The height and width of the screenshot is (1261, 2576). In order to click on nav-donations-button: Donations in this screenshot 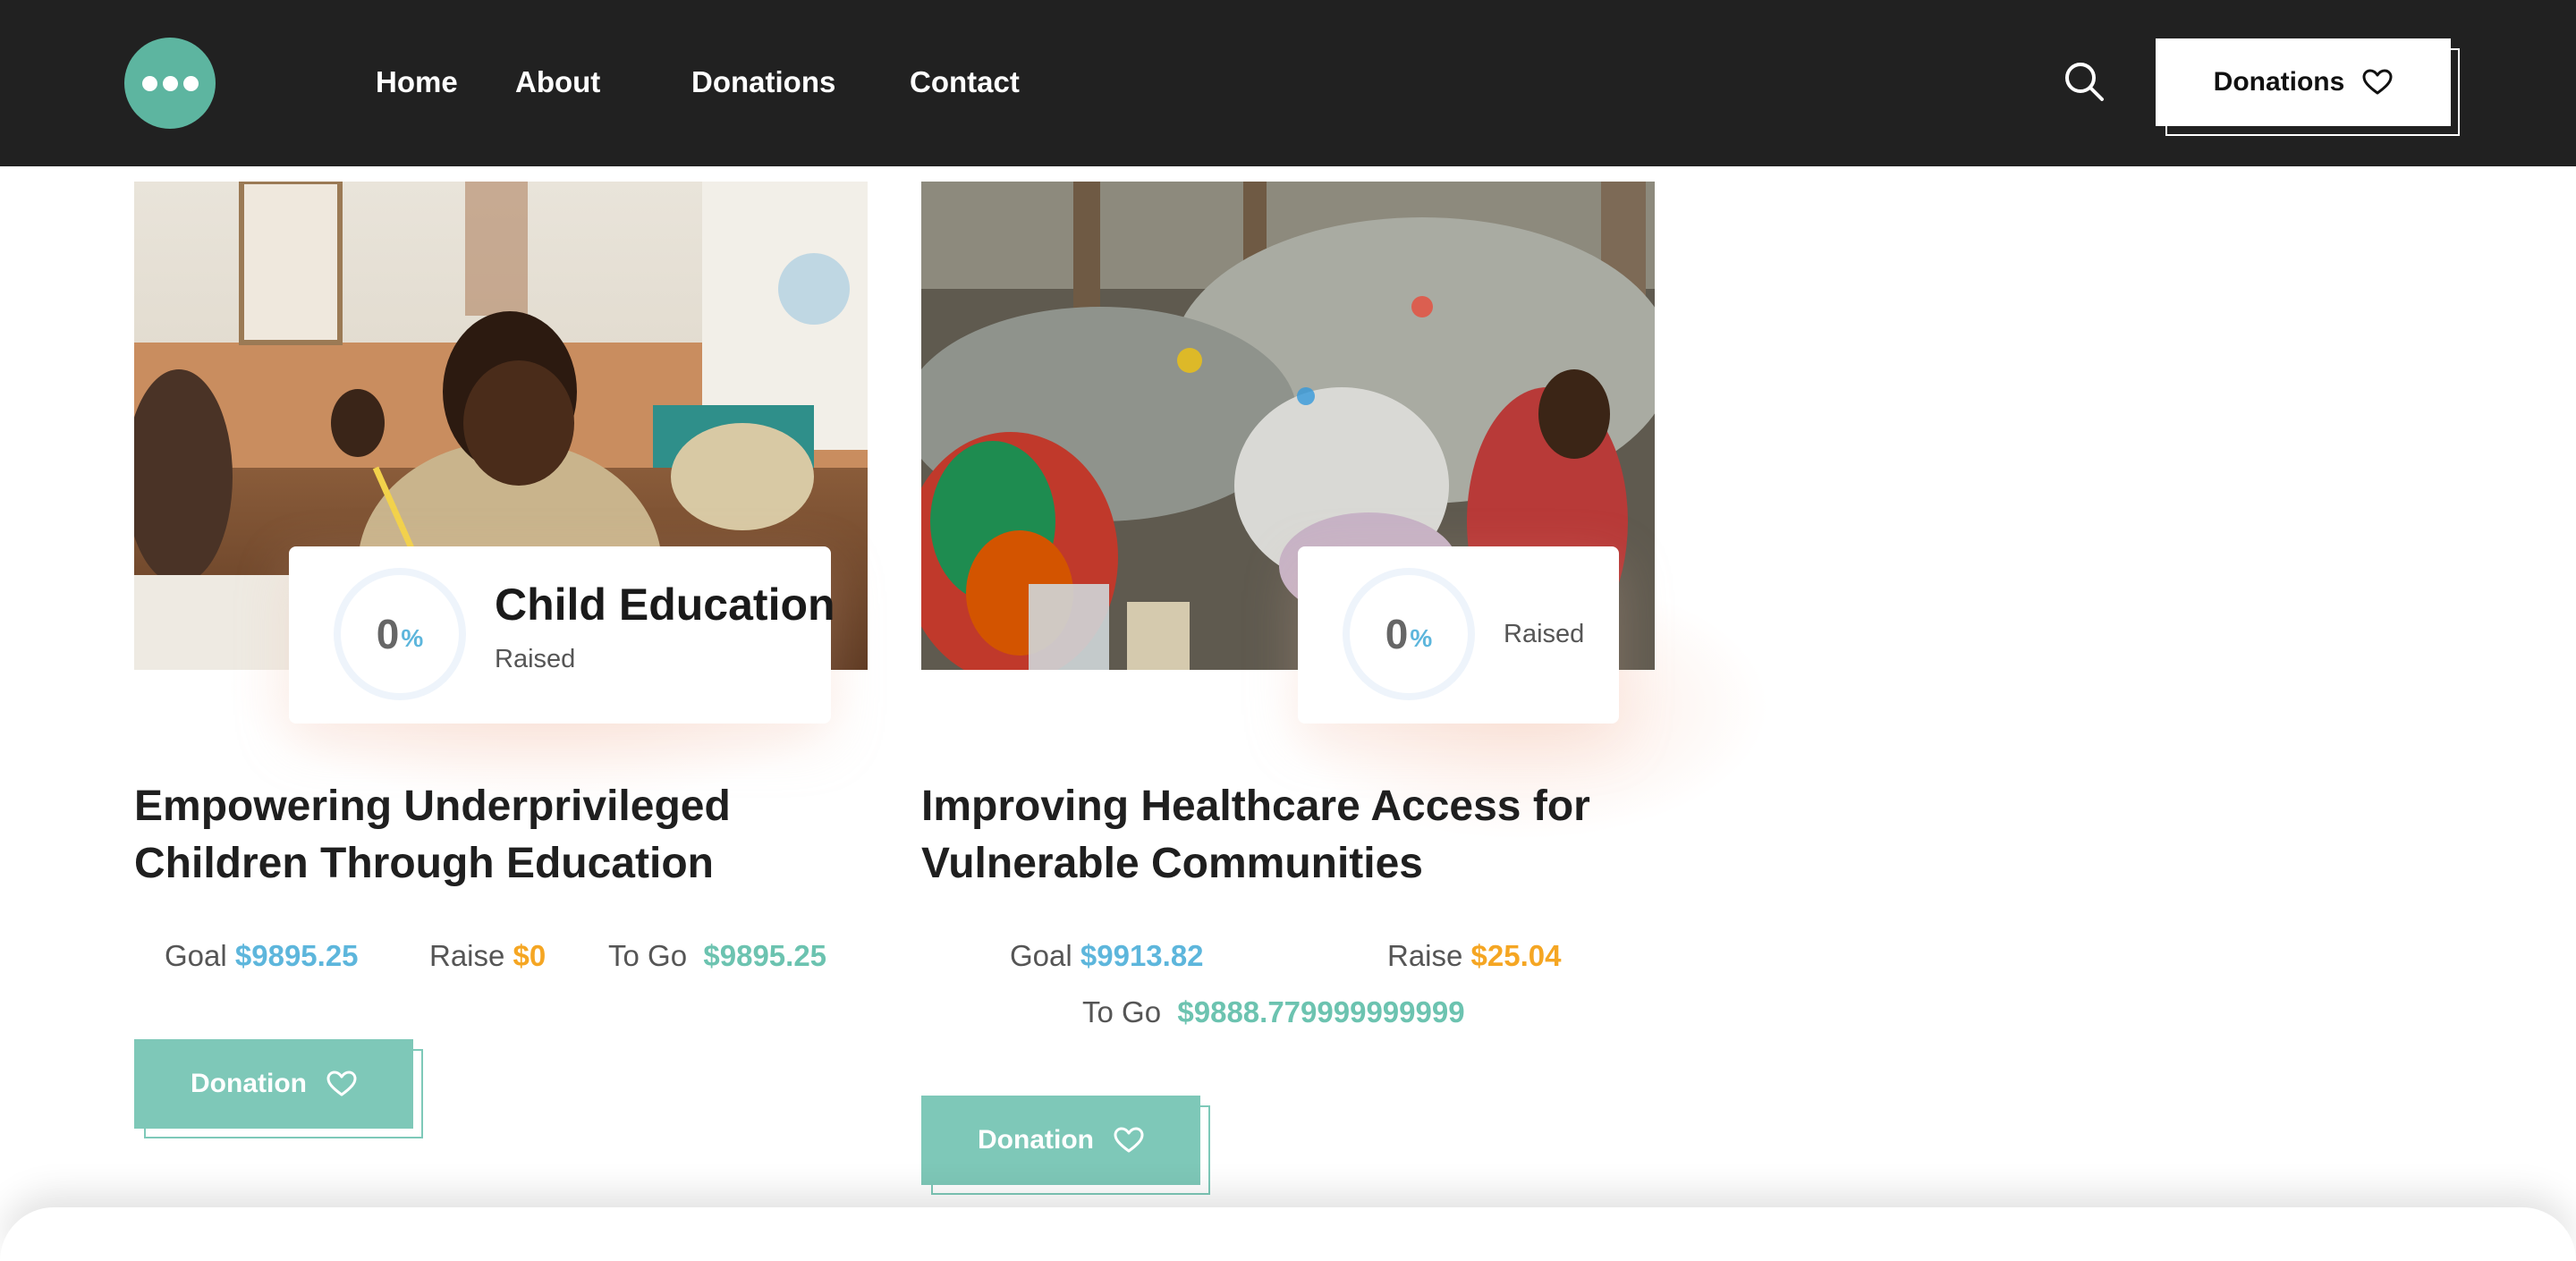, I will do `click(2303, 82)`.